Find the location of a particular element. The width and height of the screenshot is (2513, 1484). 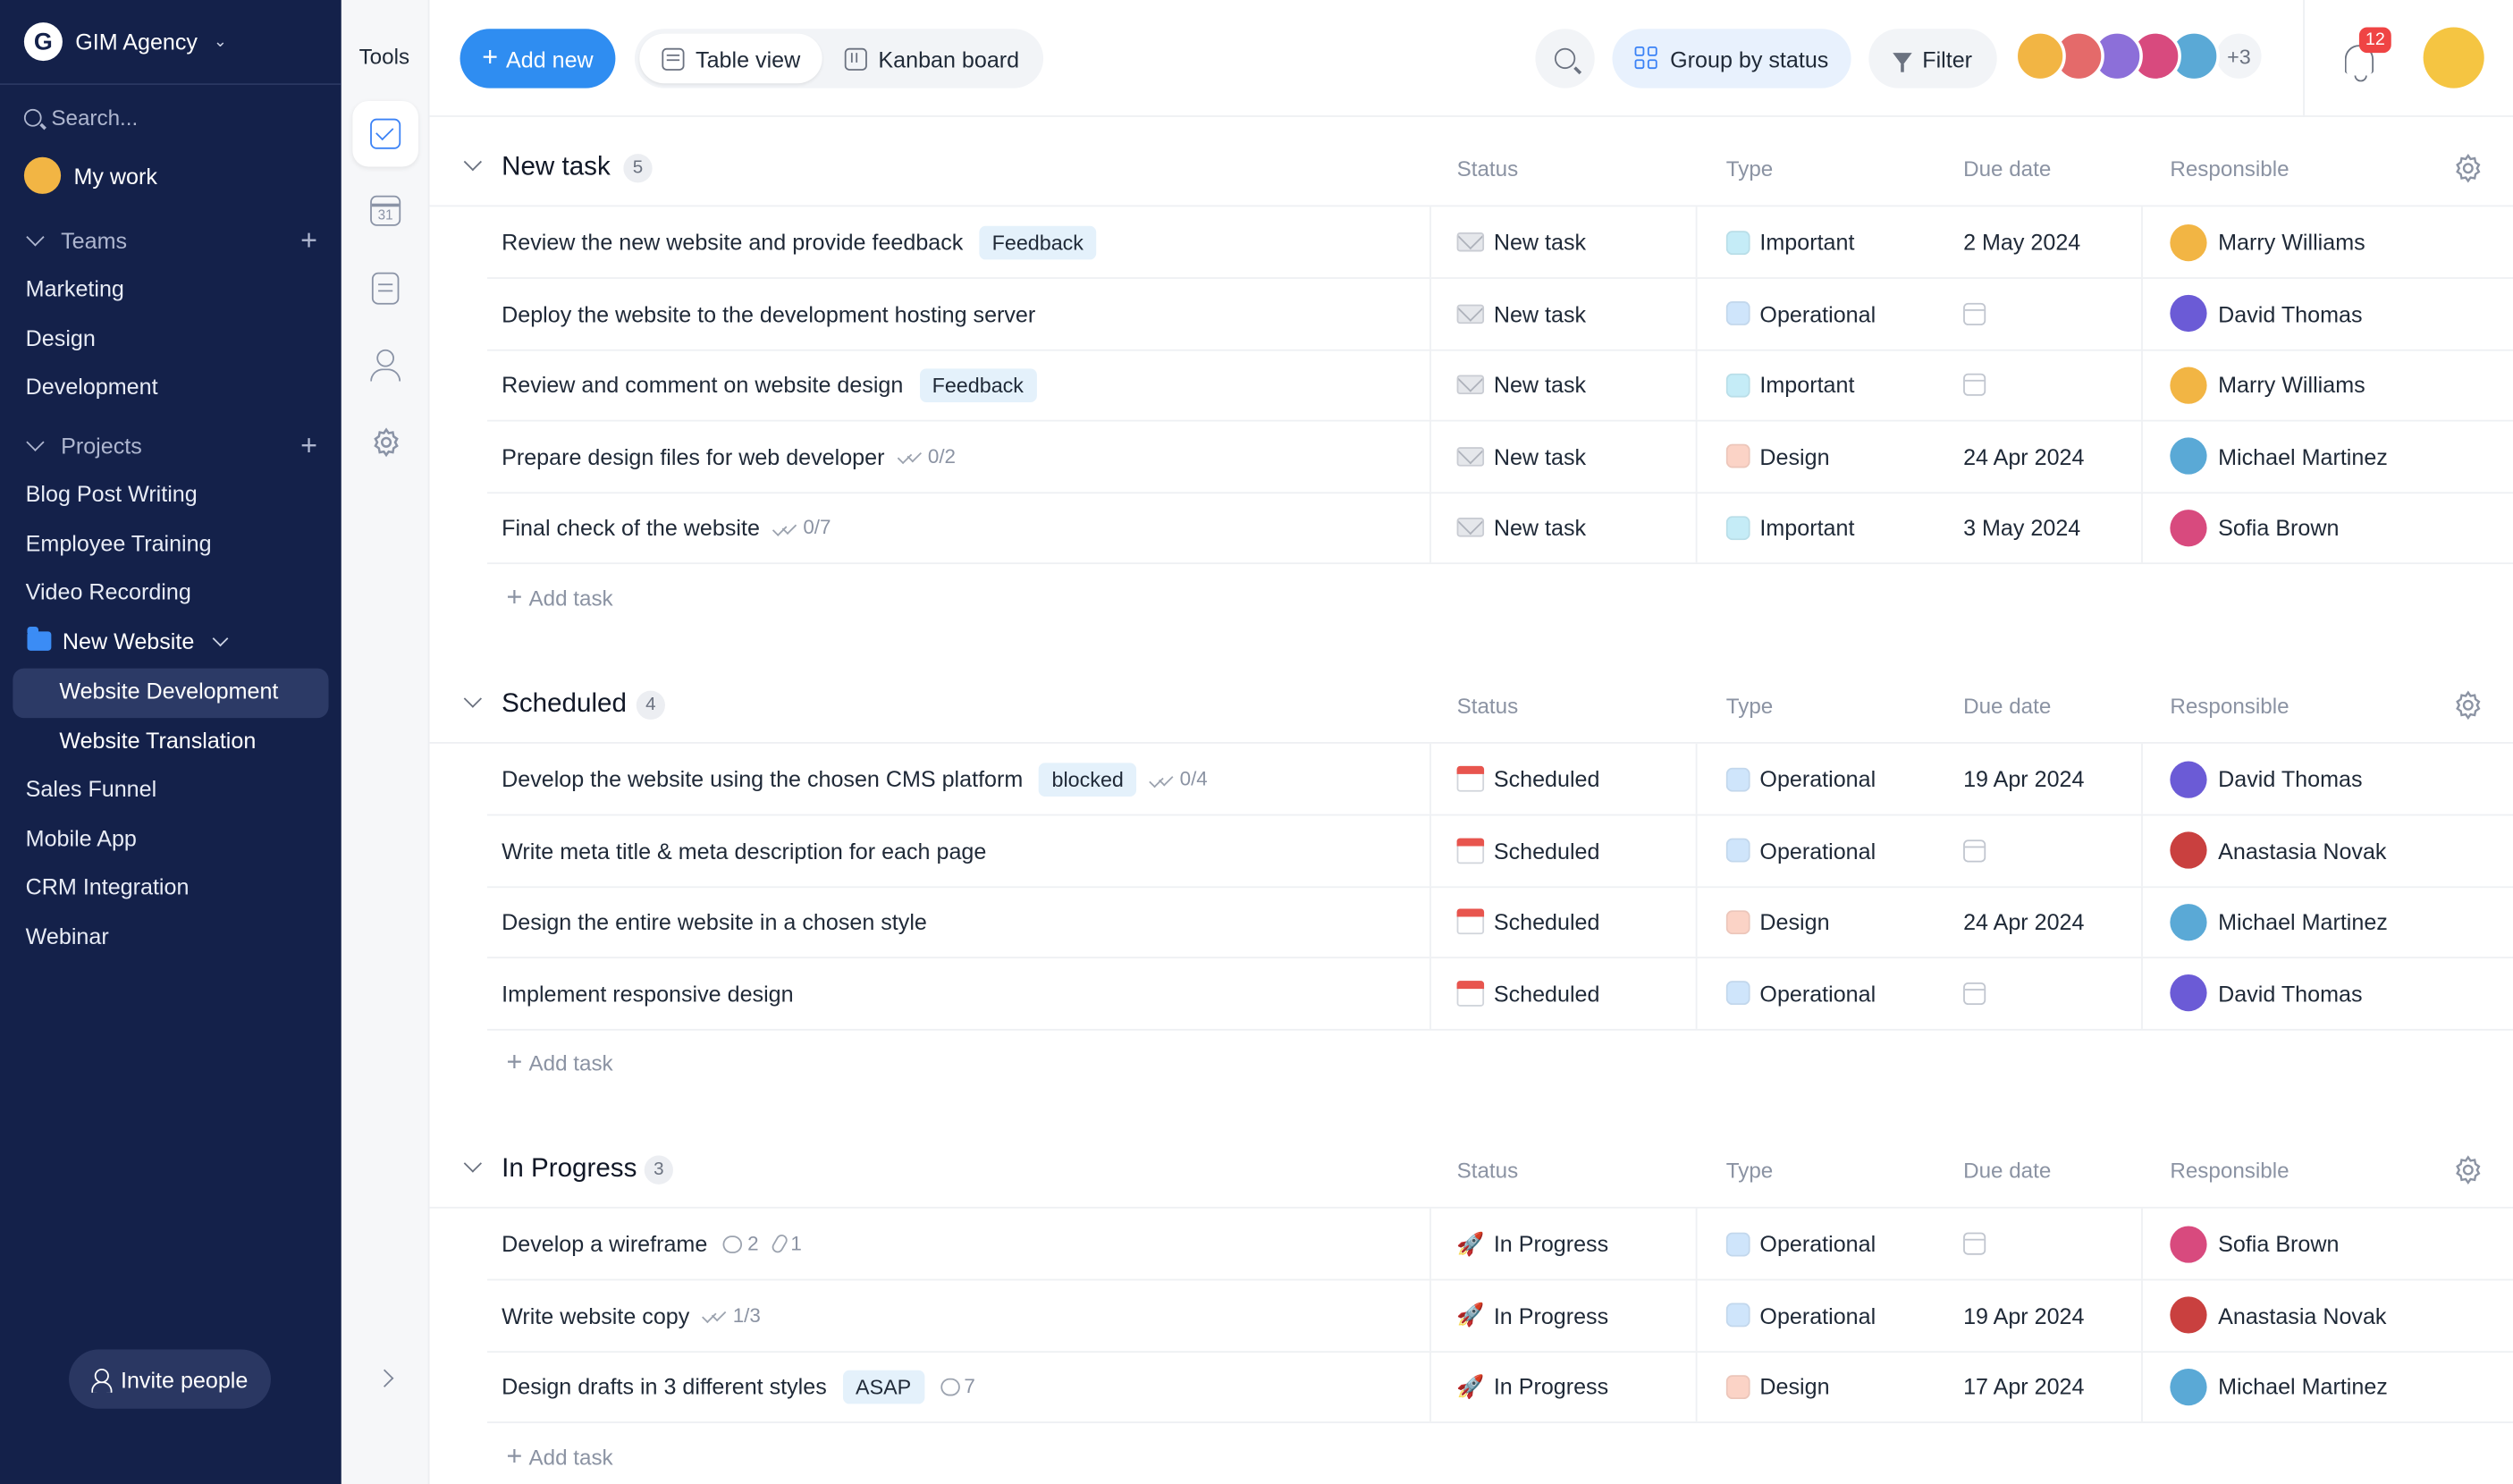

task-name-cell: Develop a wireframe 2 1 is located at coordinates (652, 1244).